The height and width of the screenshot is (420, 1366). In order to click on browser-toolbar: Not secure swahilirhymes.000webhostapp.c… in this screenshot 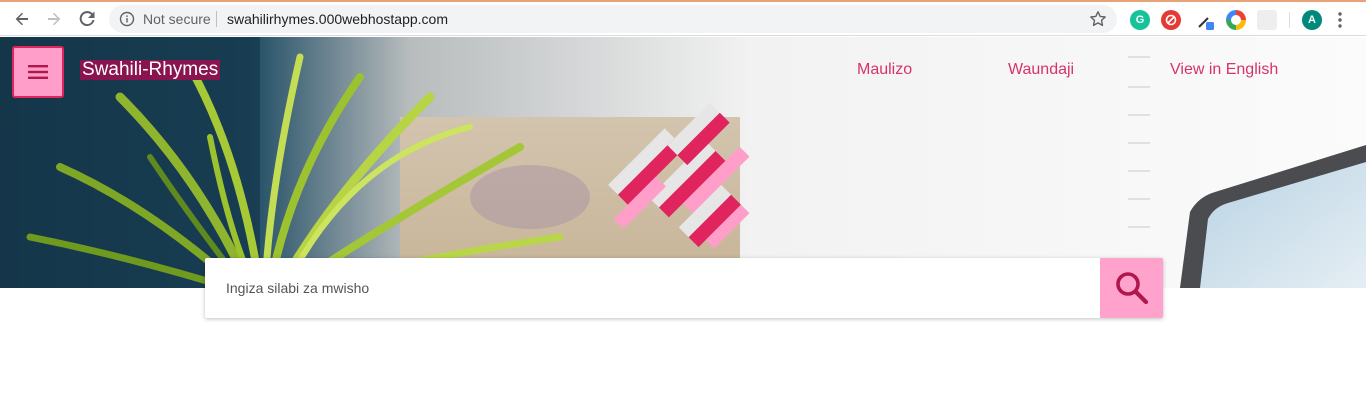, I will do `click(683, 19)`.